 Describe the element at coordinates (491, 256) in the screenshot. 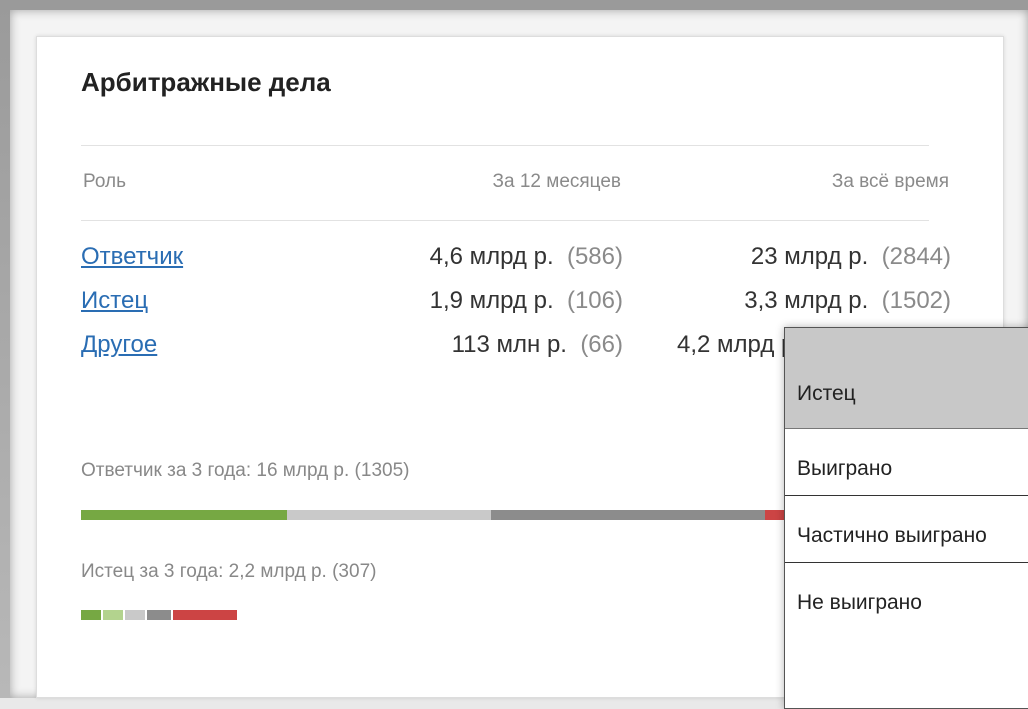

I see `amount-value: 4,6 млрд р.` at that location.